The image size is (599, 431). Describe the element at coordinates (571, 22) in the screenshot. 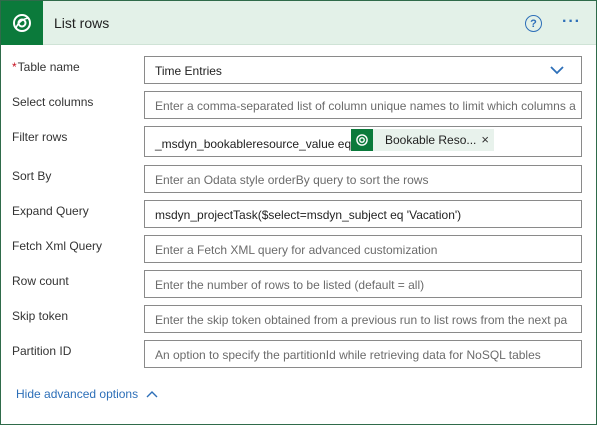

I see `ellipsis-icon: ···` at that location.